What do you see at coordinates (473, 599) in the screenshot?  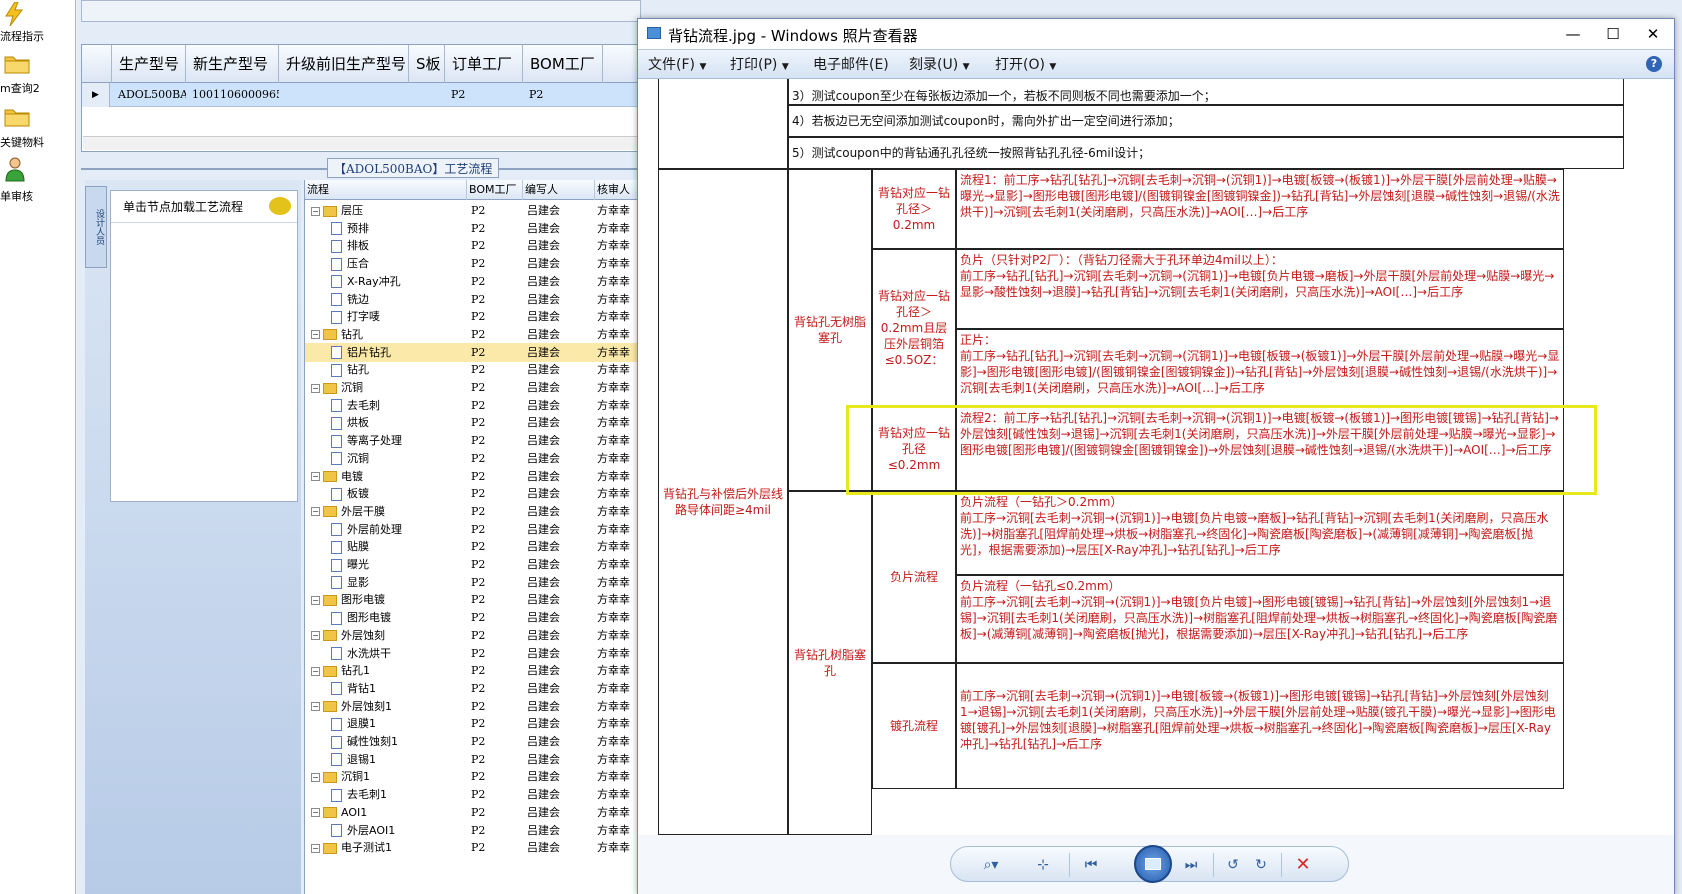 I see `tree-row: − 图形电镀 P2 吕建会 方幸幸` at bounding box center [473, 599].